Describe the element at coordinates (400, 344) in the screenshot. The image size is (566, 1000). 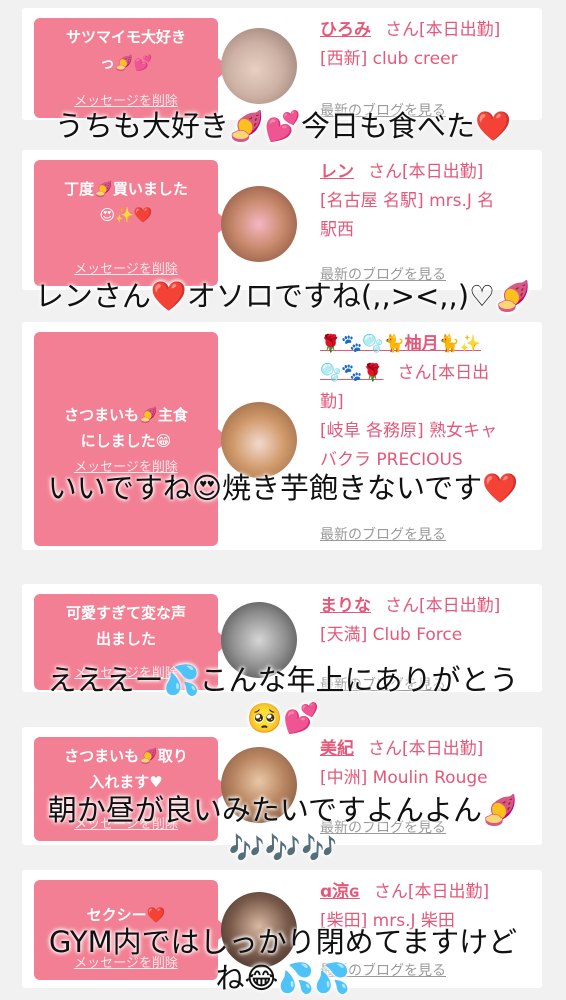
I see `girl-name-link: 🌹🐾🫧🐈柚月🐈✨` at that location.